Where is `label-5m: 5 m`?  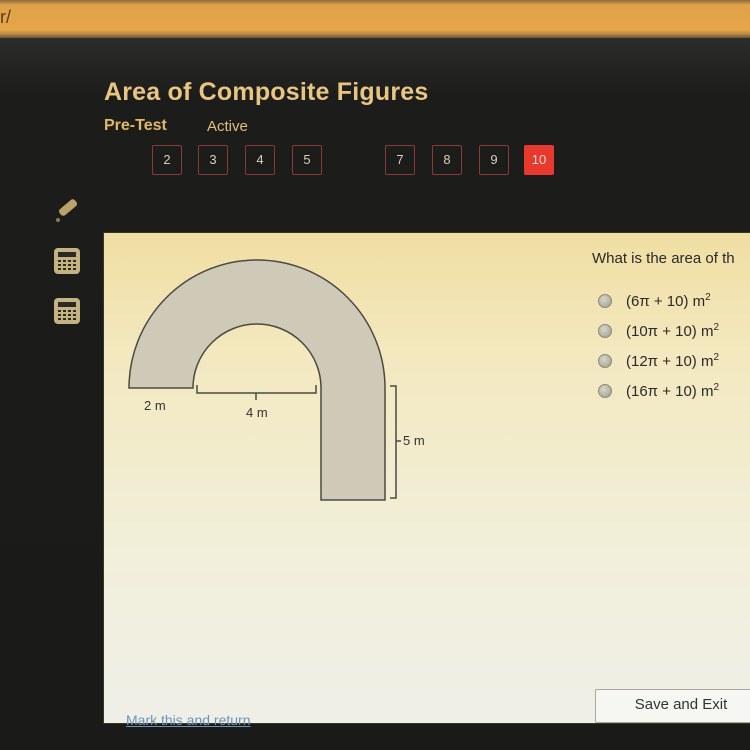
label-5m: 5 m is located at coordinates (414, 440).